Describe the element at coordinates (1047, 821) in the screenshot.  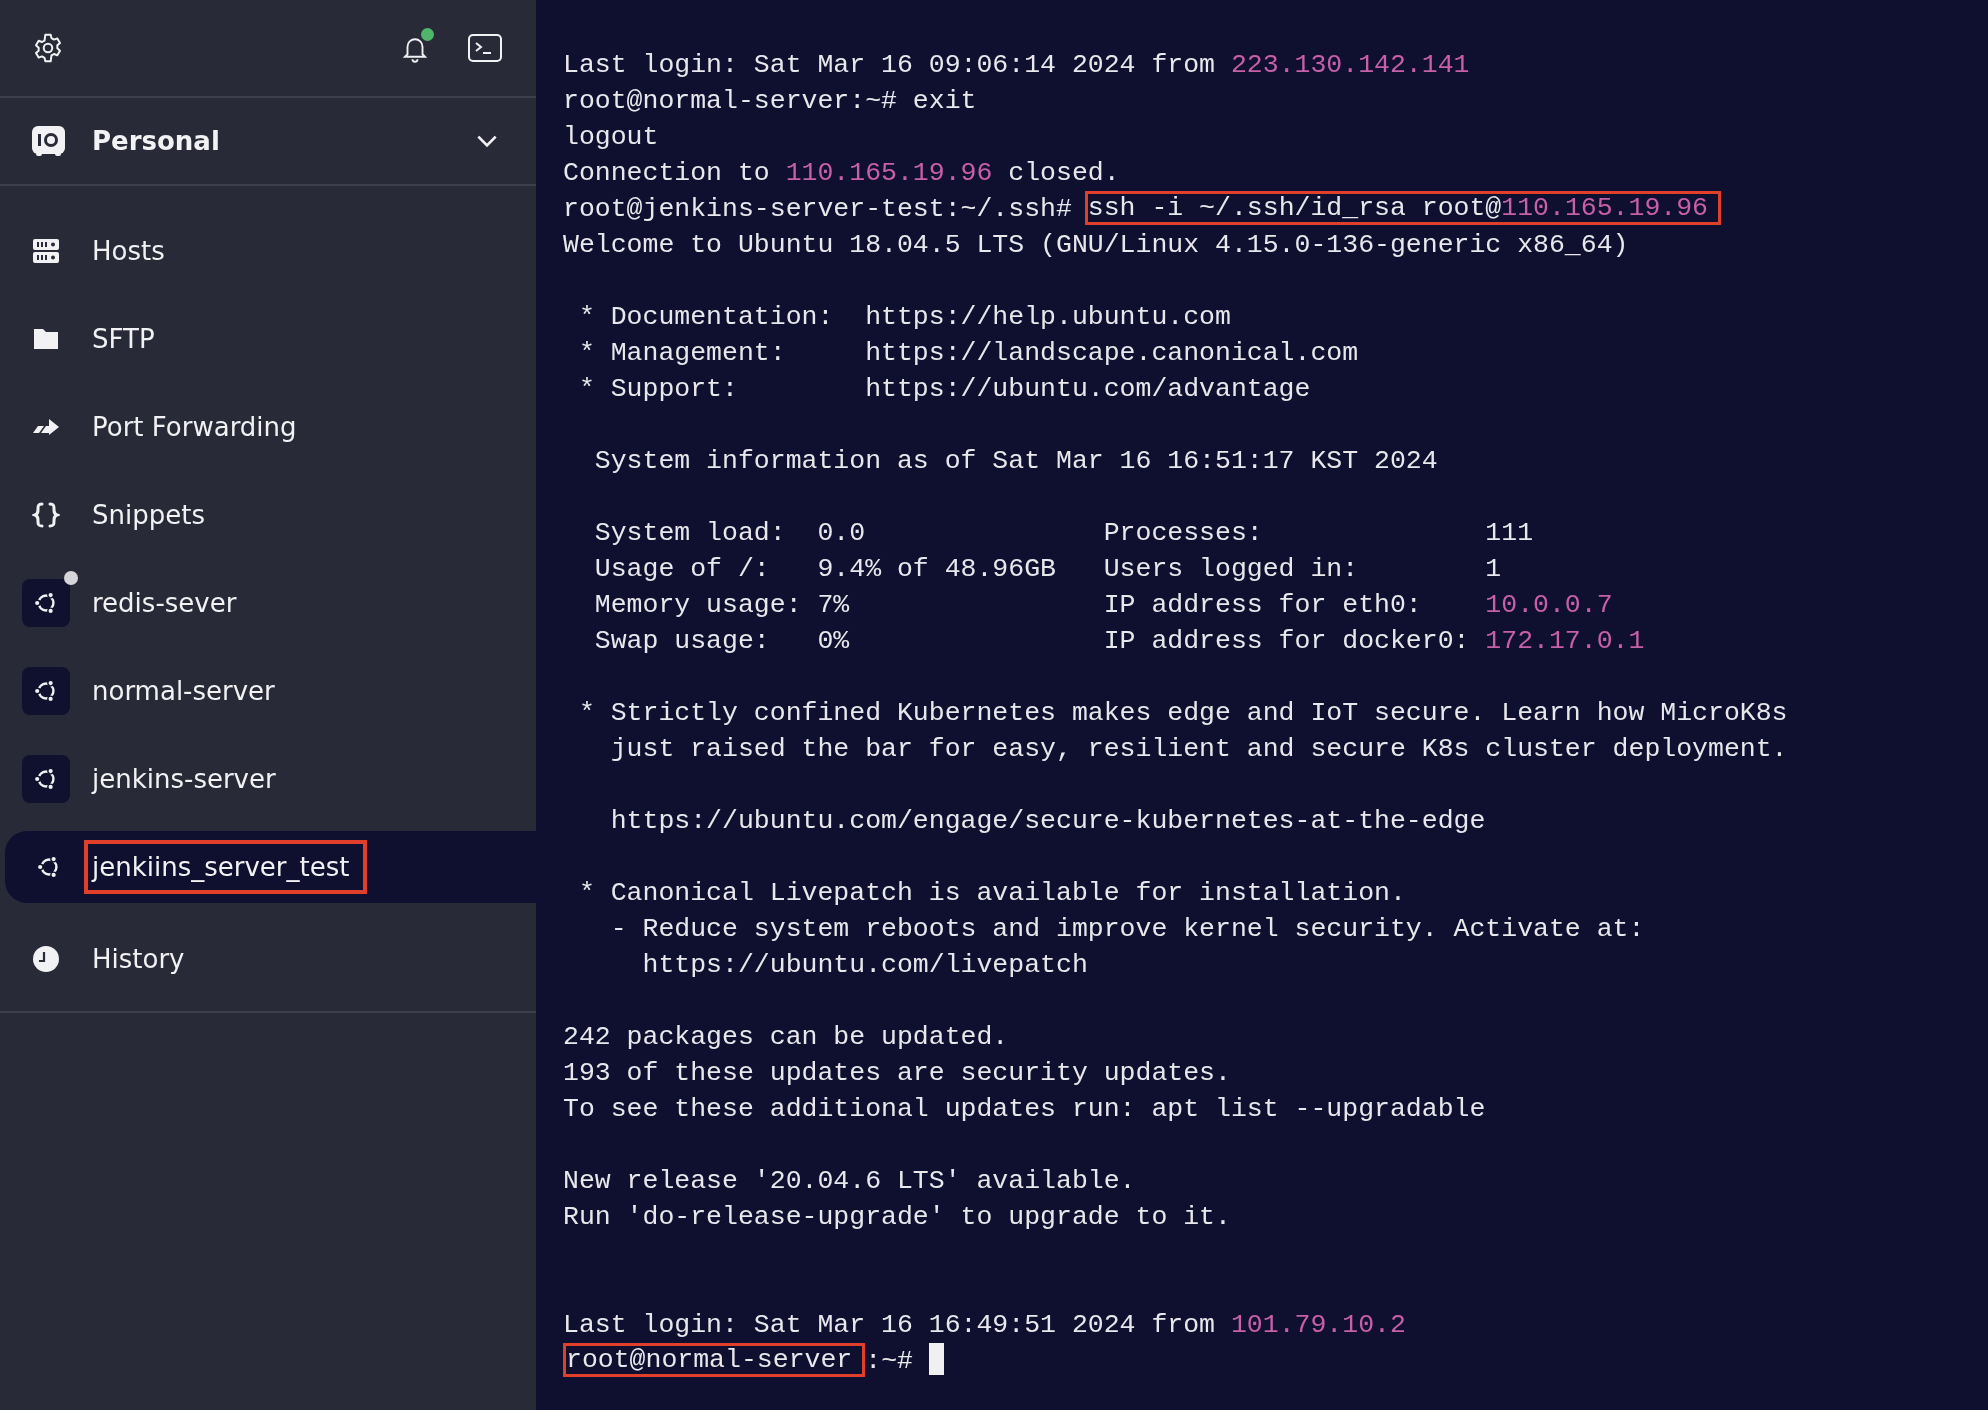
I see `terminal-line: https://ubuntu.com/engage/secure-kubernetes-at-the-edge` at that location.